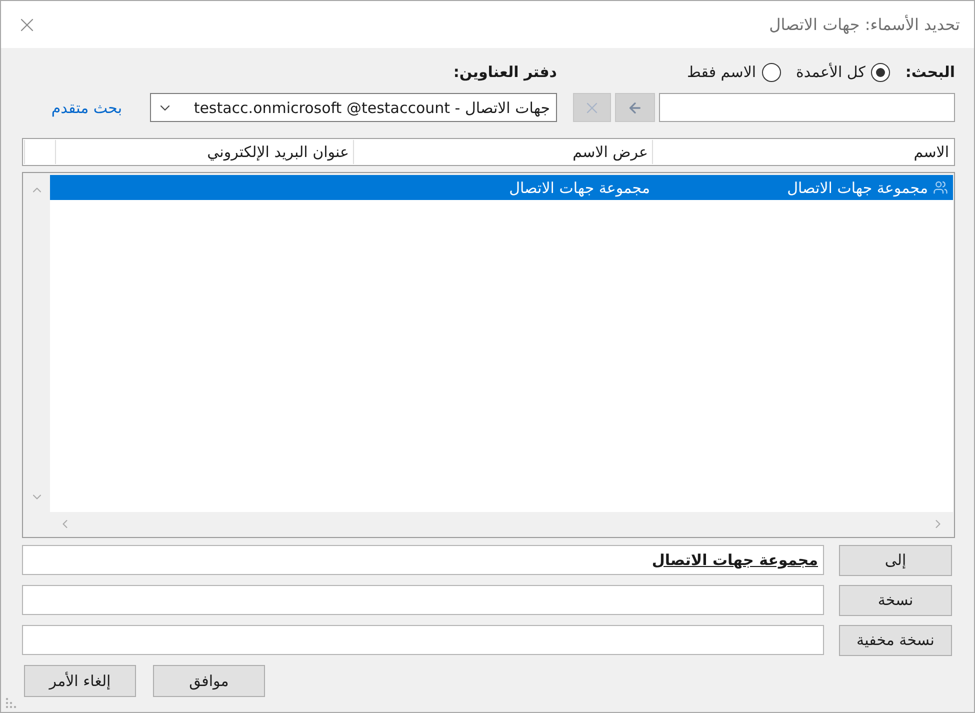 This screenshot has width=975, height=713. Describe the element at coordinates (592, 107) in the screenshot. I see `clear-button` at that location.